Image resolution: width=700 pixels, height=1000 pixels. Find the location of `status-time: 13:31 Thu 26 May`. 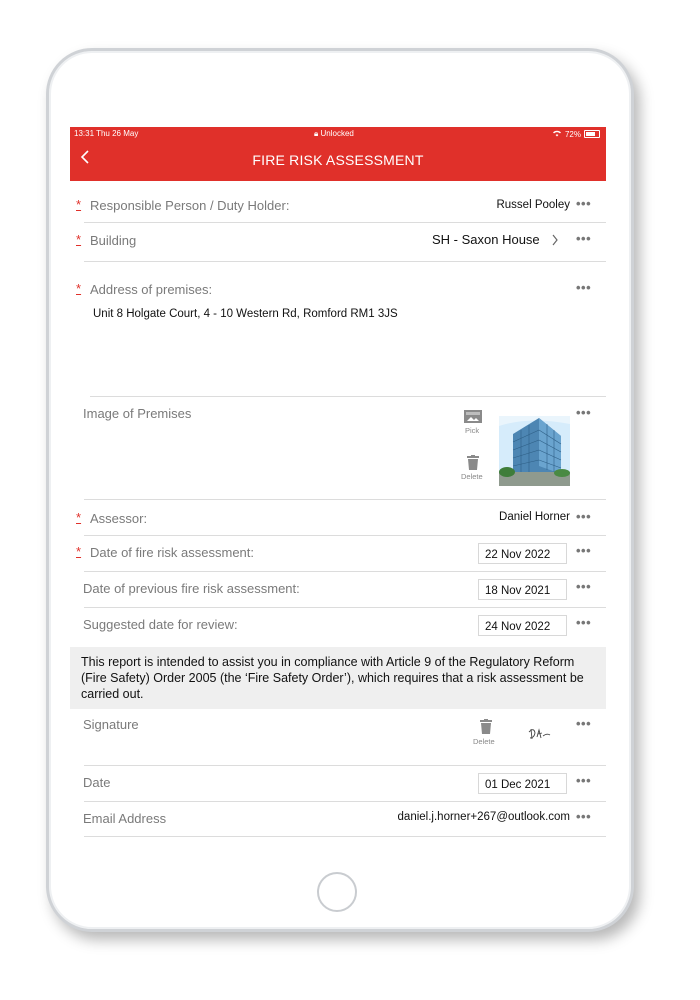

status-time: 13:31 Thu 26 May is located at coordinates (106, 133).